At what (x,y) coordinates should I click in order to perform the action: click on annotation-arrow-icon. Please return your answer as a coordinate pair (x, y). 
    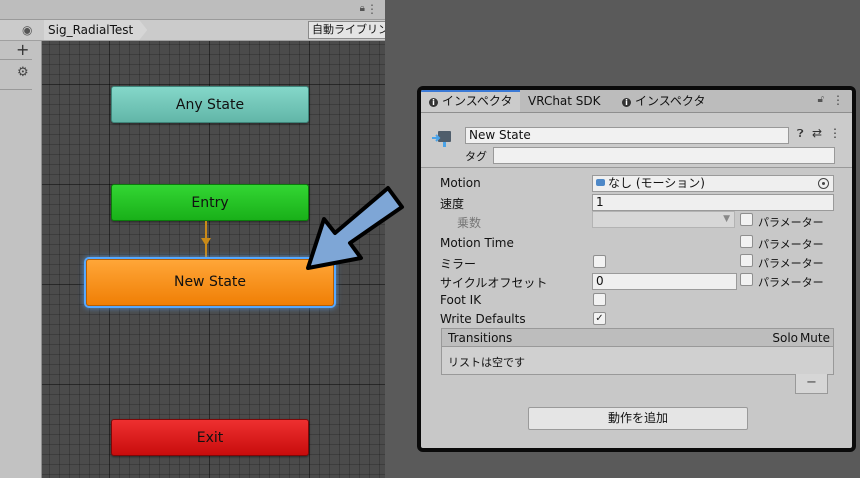
    Looking at the image, I should click on (355, 228).